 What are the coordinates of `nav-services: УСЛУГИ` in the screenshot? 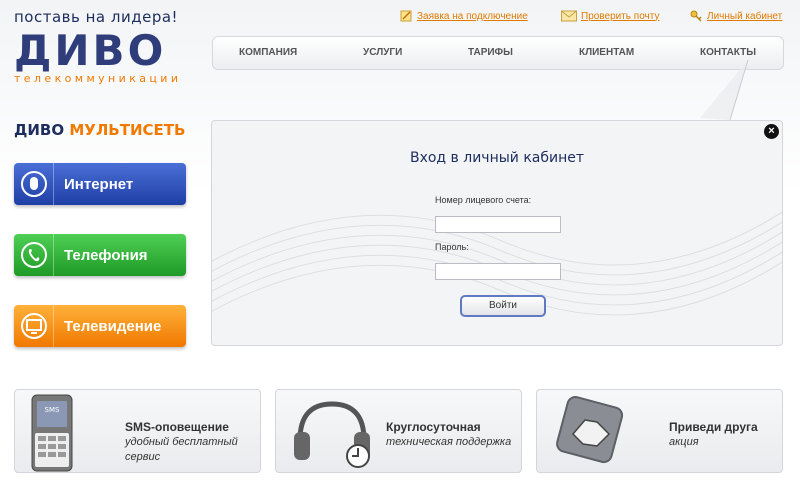 It's located at (382, 52).